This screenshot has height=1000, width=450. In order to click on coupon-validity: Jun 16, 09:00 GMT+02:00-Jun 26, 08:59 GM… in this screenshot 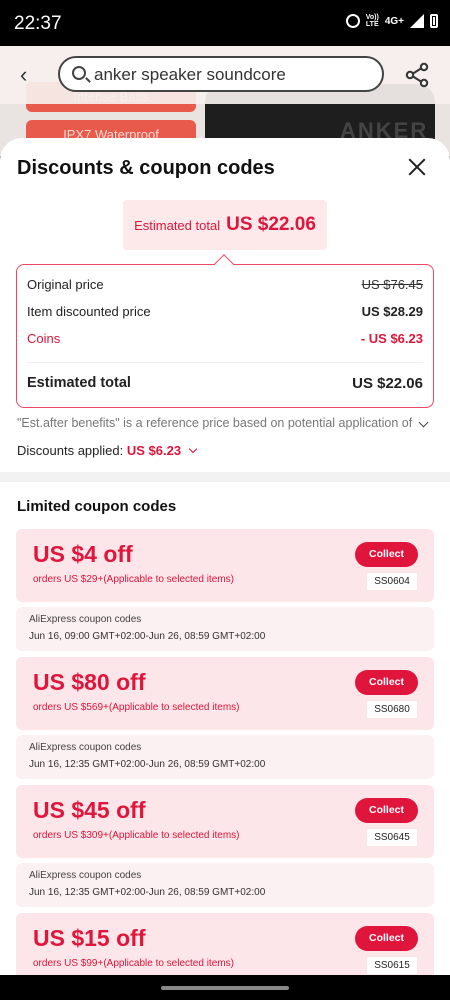, I will do `click(147, 636)`.